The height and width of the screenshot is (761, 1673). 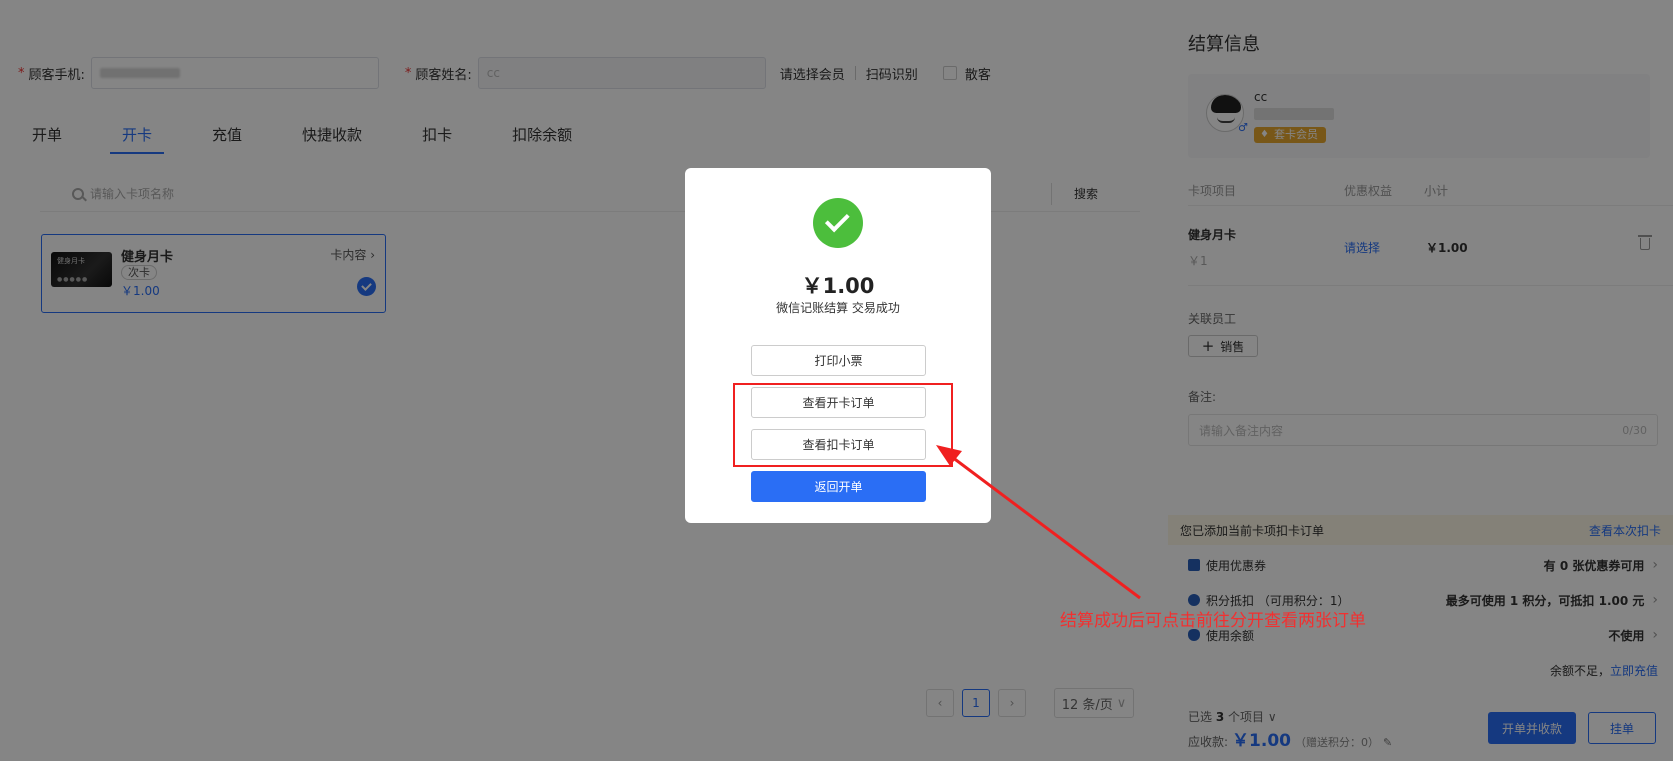 I want to click on print-receipt-button: 打印小票, so click(x=838, y=360).